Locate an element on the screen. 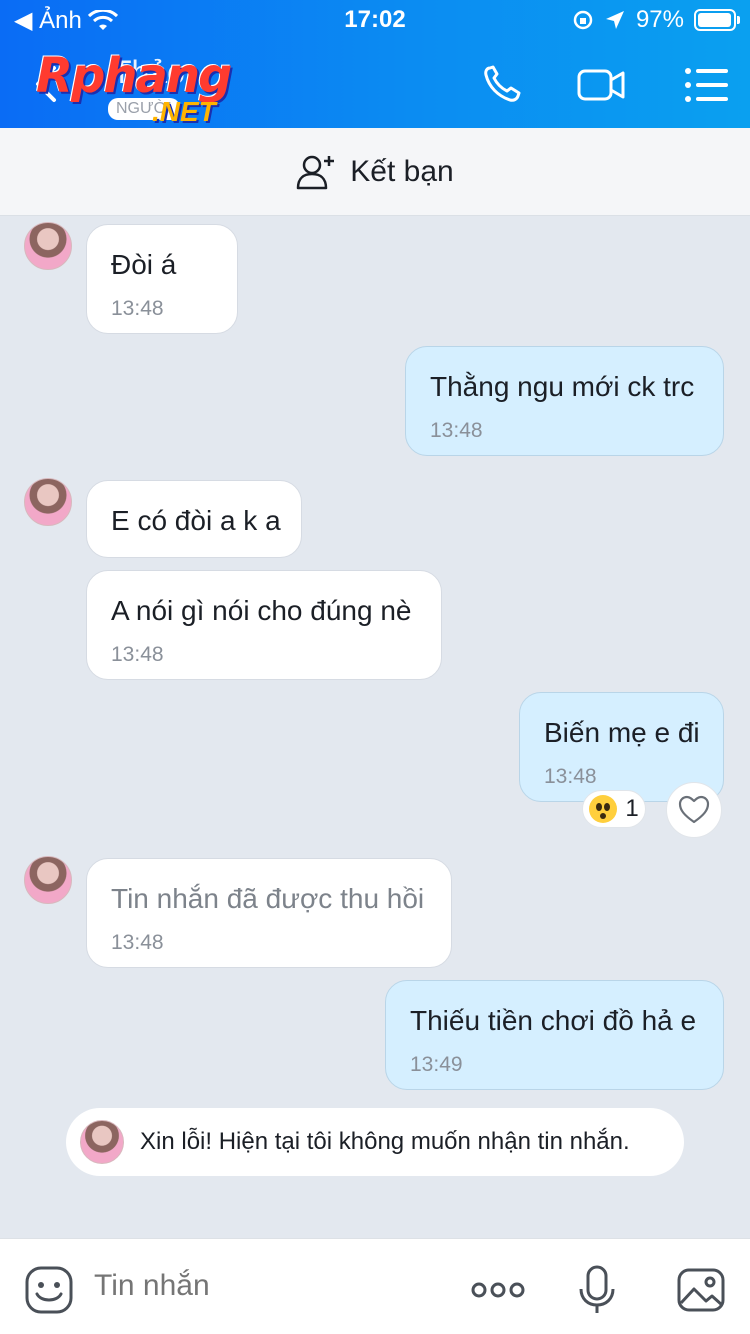  image-icon is located at coordinates (701, 1290).